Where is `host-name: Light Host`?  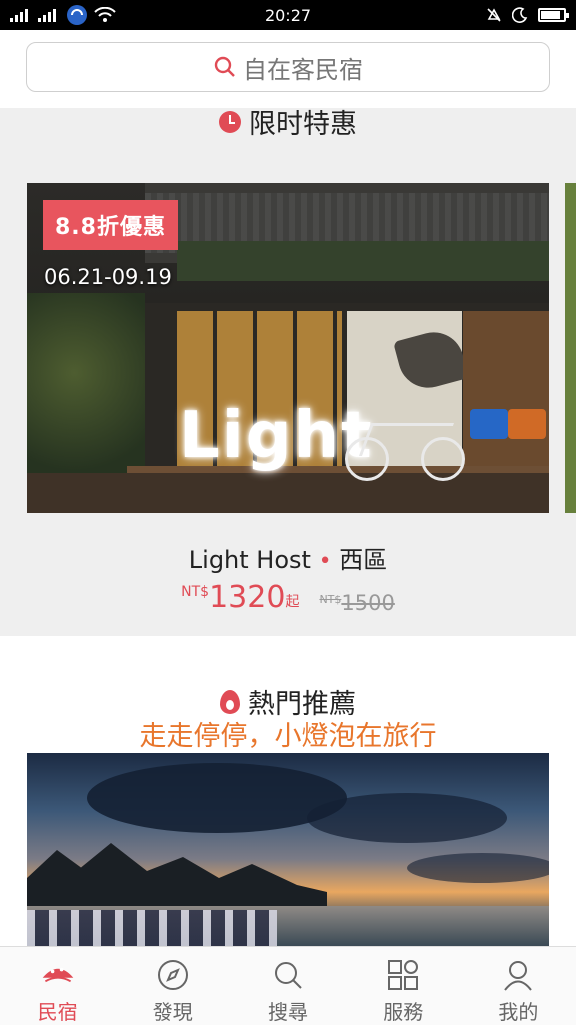 host-name: Light Host is located at coordinates (249, 560).